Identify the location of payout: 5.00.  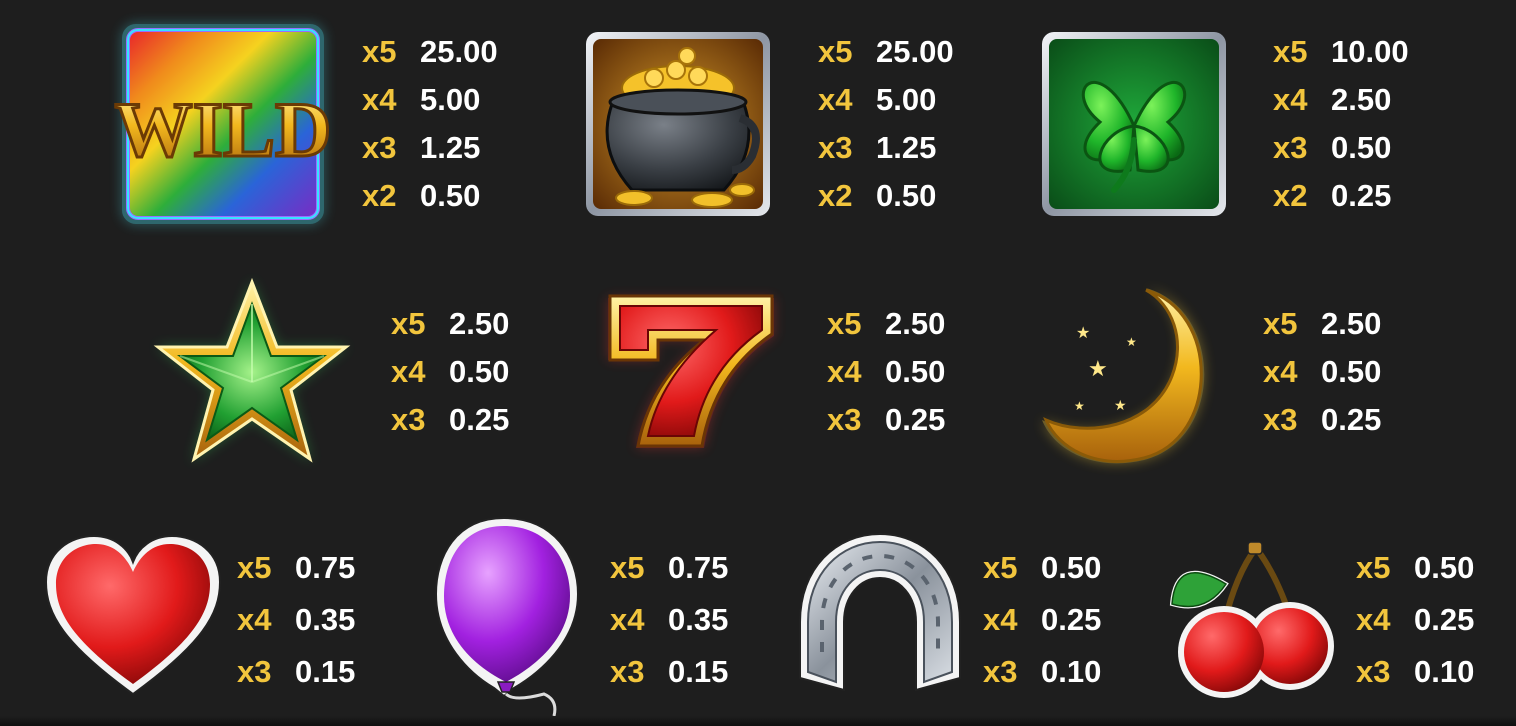
(450, 99).